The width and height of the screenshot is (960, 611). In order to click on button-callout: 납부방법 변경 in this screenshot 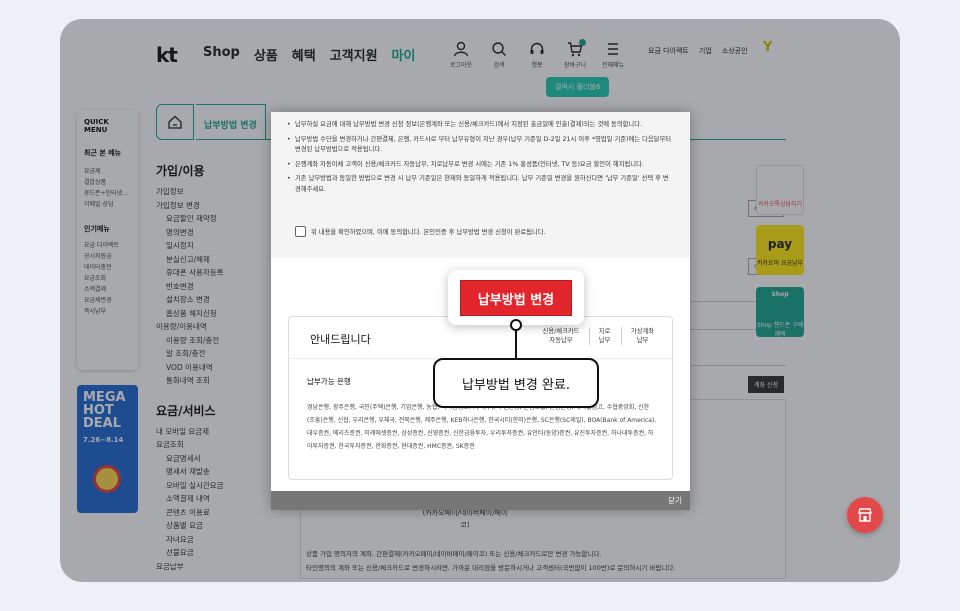, I will do `click(516, 297)`.